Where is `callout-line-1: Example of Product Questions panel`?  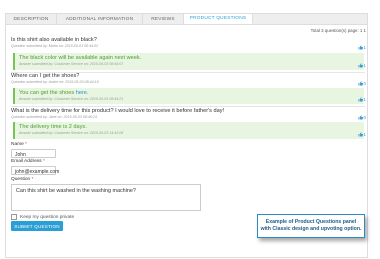
callout-line-1: Example of Product Questions panel is located at coordinates (311, 222).